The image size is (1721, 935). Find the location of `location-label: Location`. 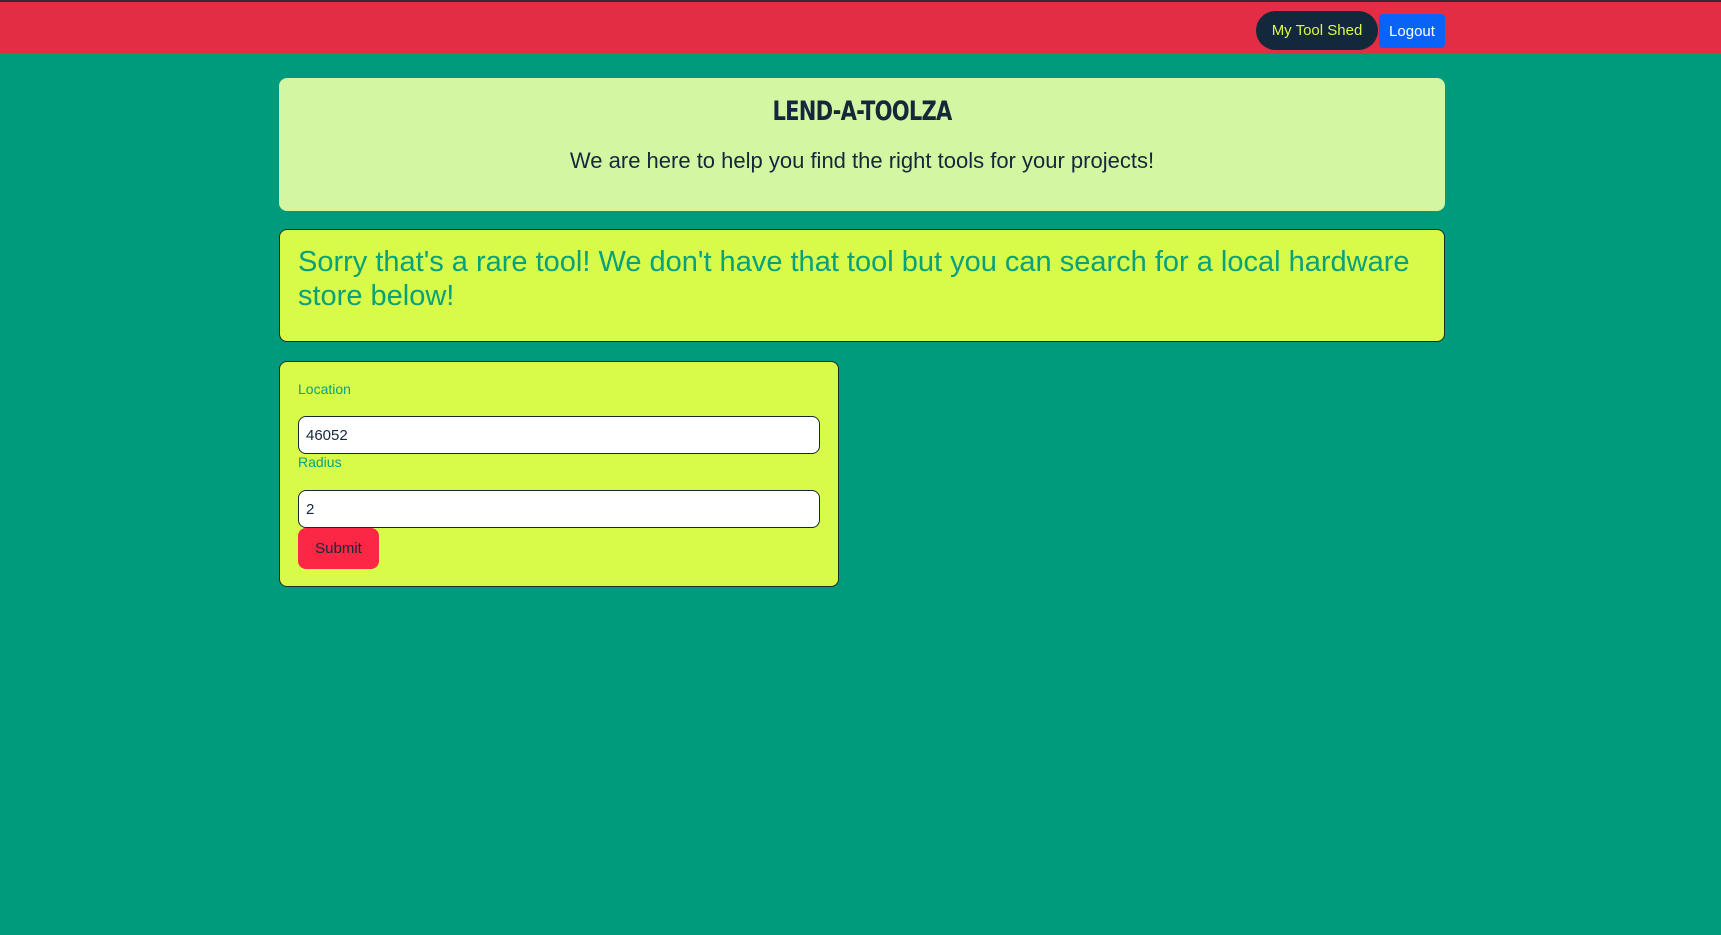

location-label: Location is located at coordinates (324, 389).